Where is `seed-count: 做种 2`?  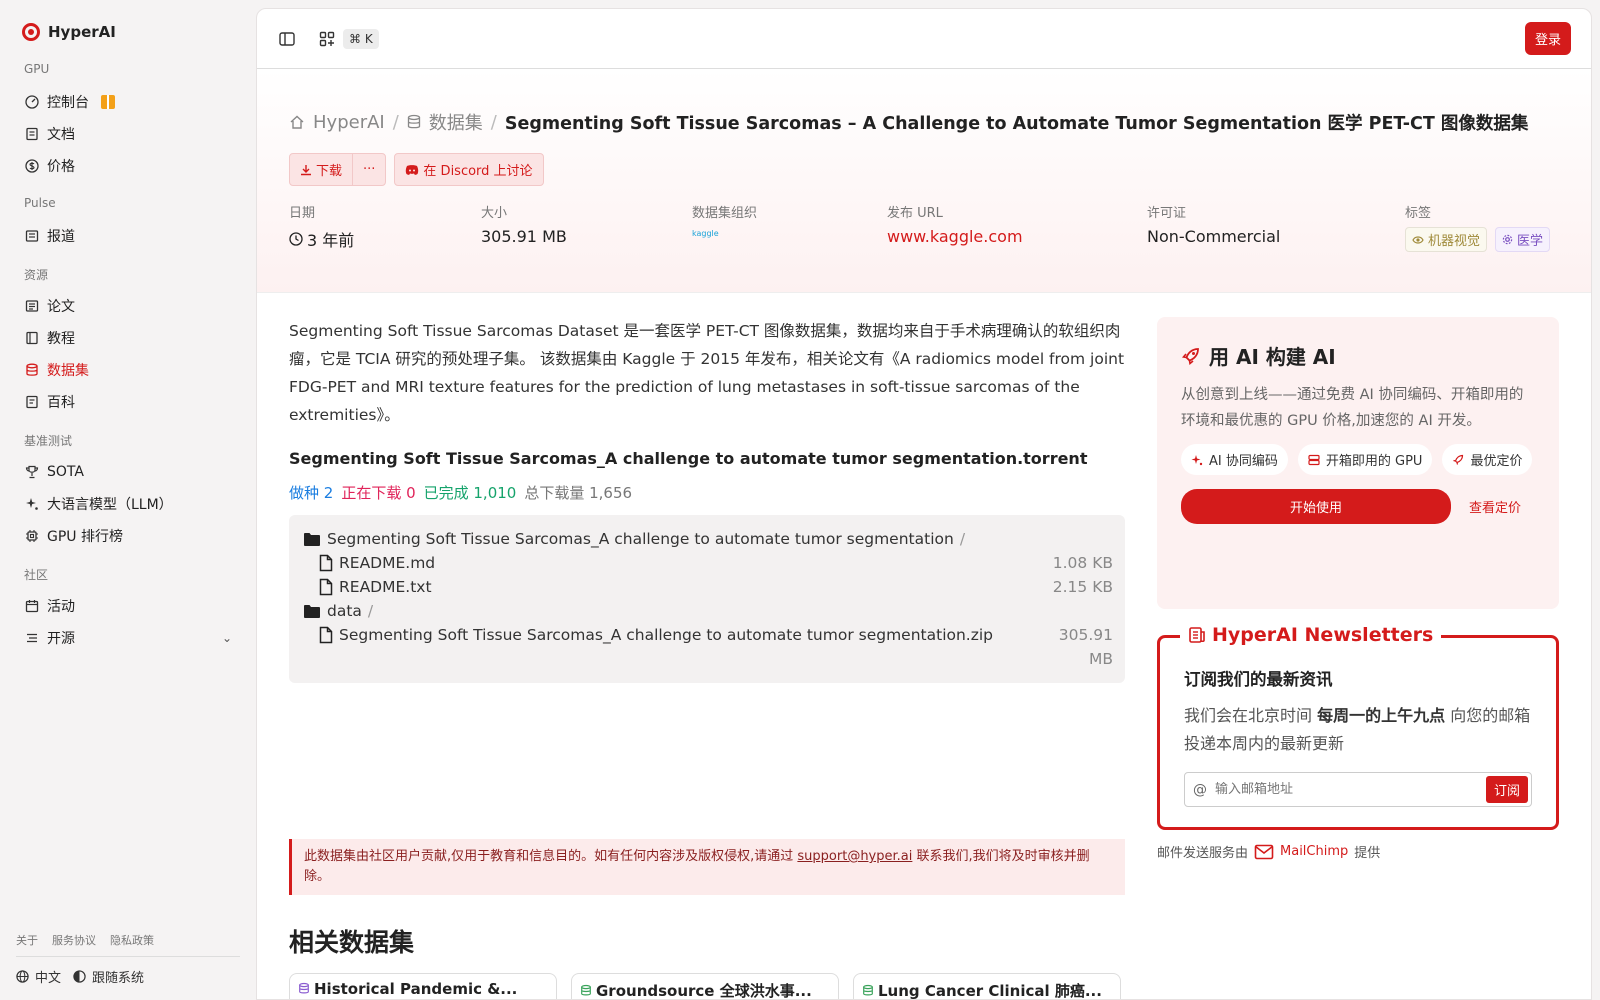 seed-count: 做种 2 is located at coordinates (311, 493).